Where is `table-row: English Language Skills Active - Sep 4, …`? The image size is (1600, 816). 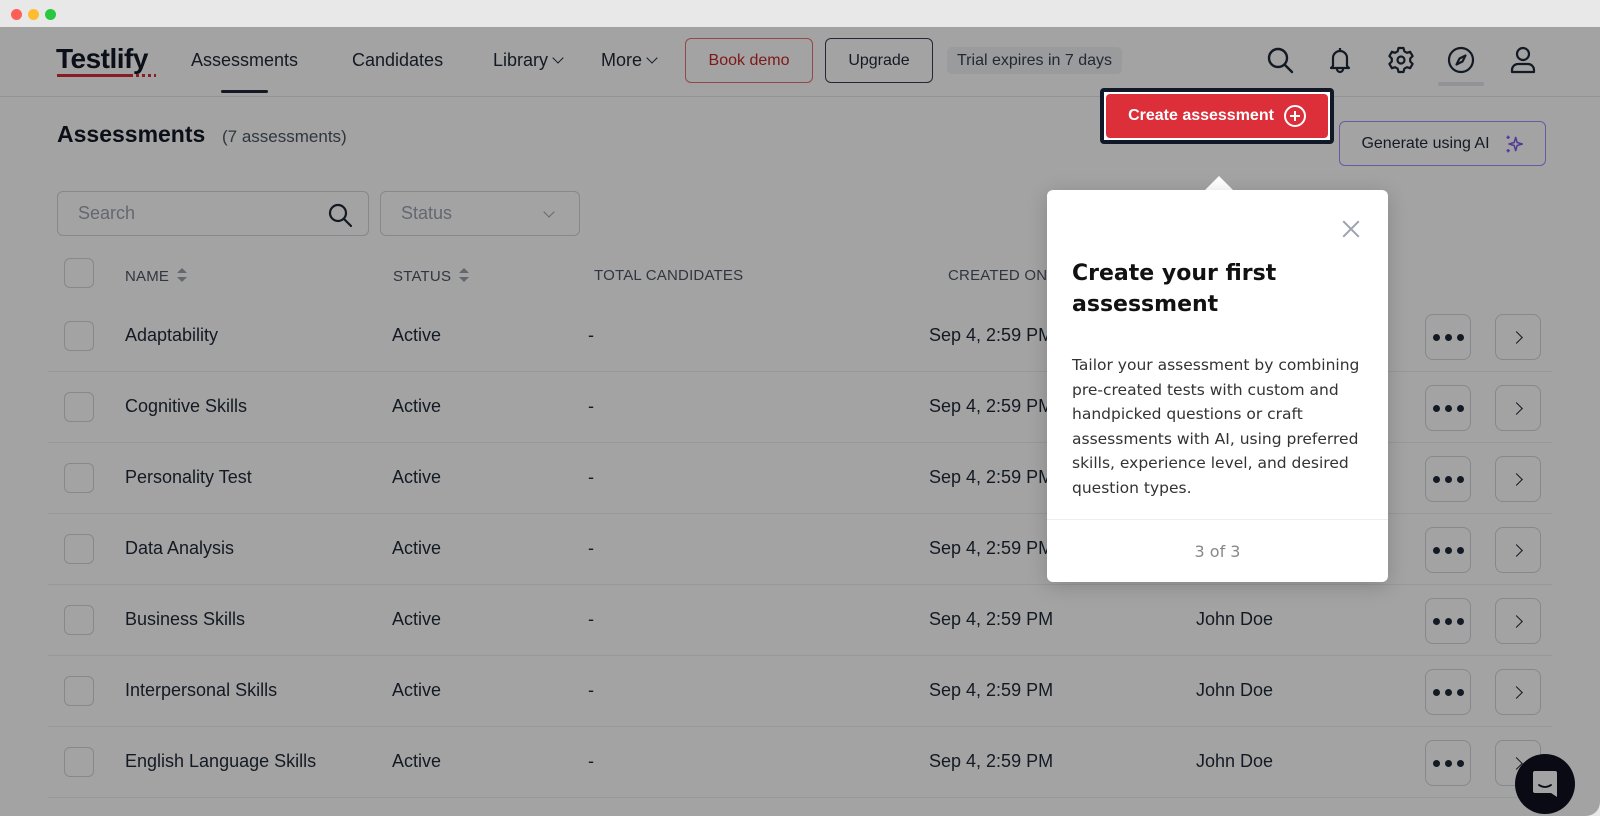 table-row: English Language Skills Active - Sep 4, … is located at coordinates (800, 762).